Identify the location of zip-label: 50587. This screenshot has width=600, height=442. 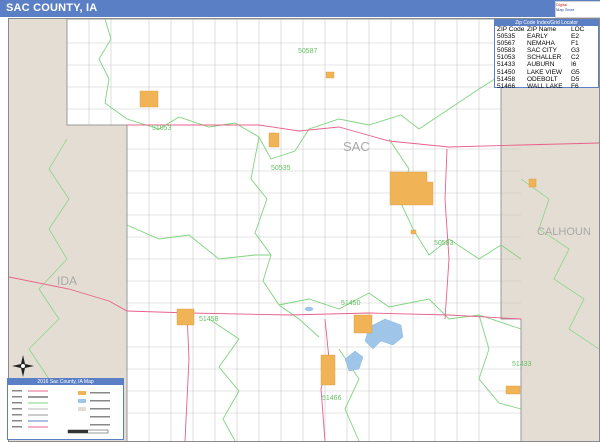
(308, 51).